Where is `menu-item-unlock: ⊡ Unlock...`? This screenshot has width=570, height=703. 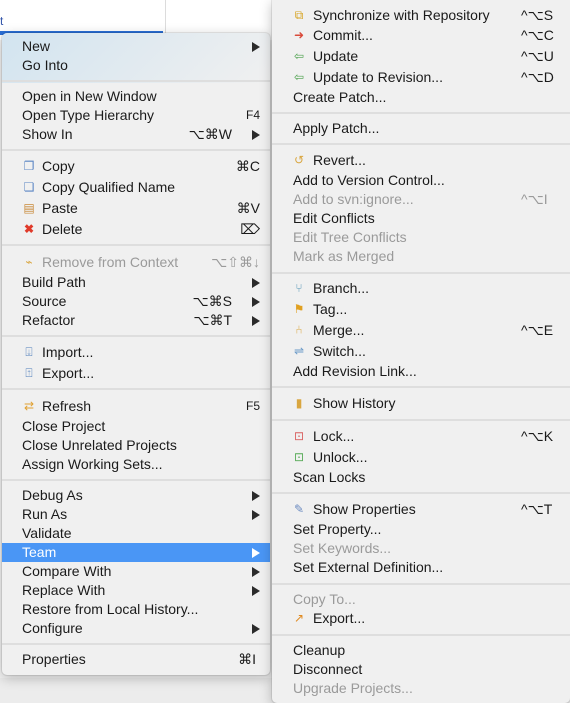
menu-item-unlock: ⊡ Unlock... is located at coordinates (421, 457).